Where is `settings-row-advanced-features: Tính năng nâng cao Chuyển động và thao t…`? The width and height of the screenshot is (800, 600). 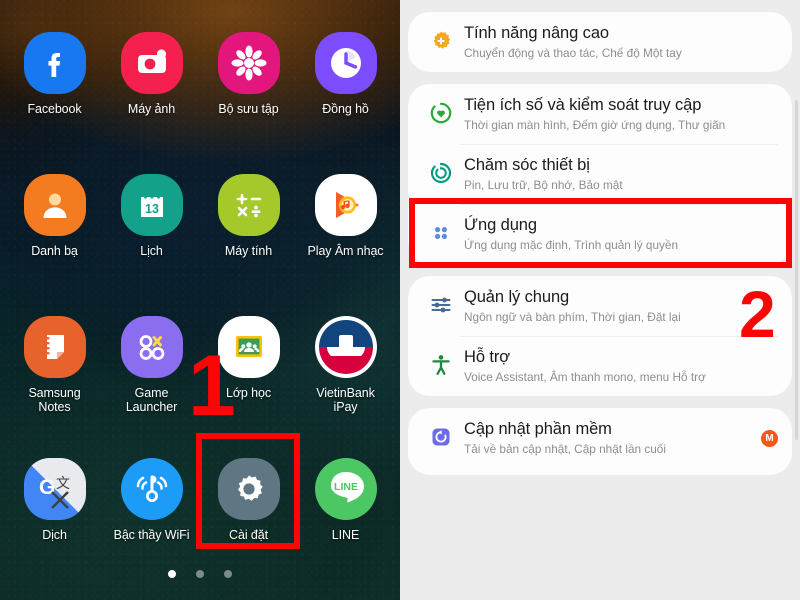 settings-row-advanced-features: Tính năng nâng cao Chuyển động và thao t… is located at coordinates (600, 42).